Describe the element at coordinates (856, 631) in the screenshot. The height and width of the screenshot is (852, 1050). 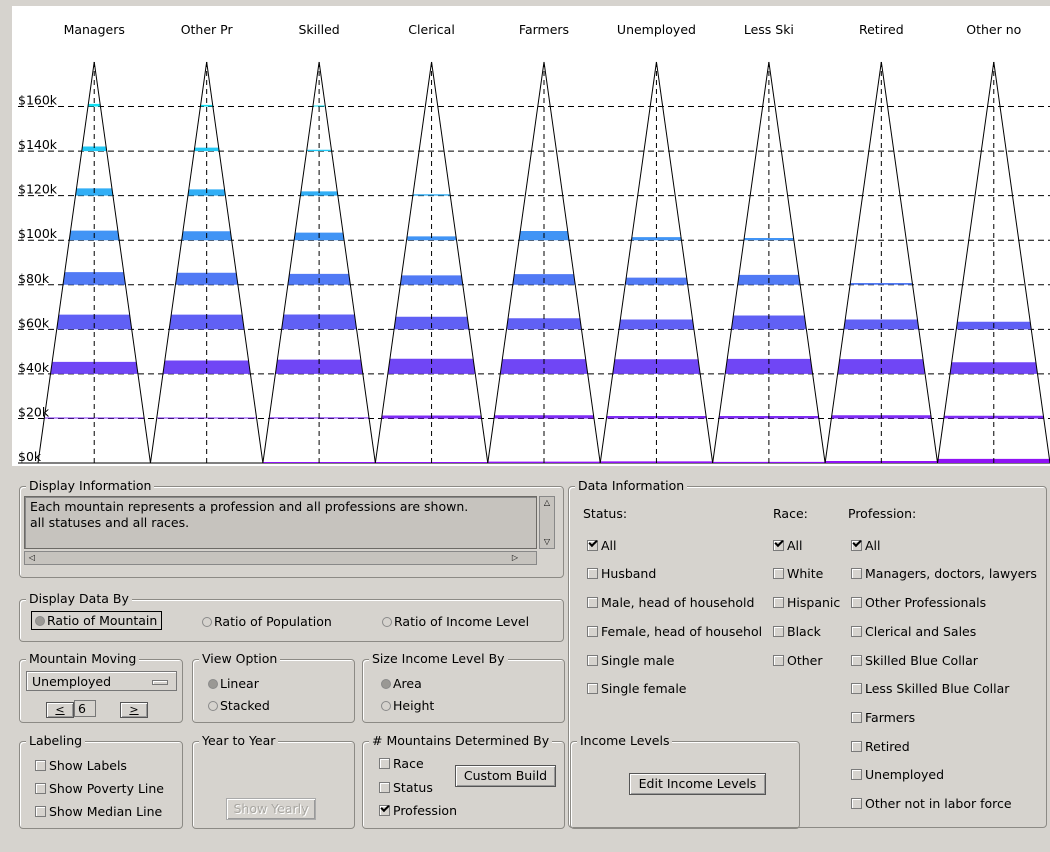
I see `profession-clerical-checkbox` at that location.